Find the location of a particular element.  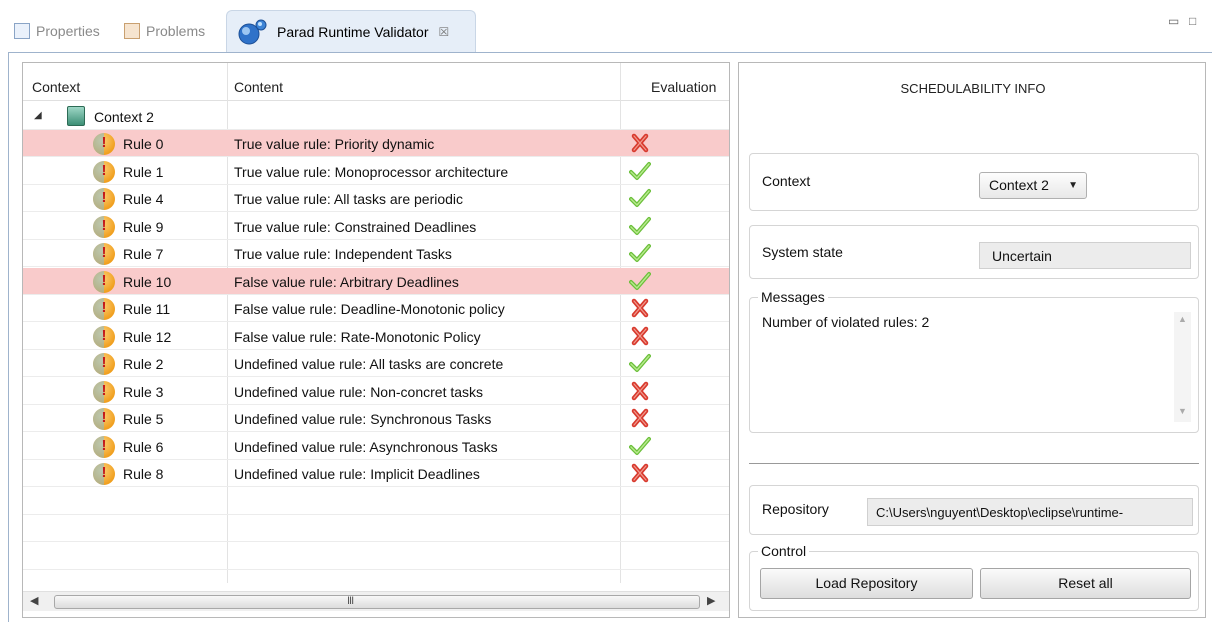

validator-icon is located at coordinates (252, 32).